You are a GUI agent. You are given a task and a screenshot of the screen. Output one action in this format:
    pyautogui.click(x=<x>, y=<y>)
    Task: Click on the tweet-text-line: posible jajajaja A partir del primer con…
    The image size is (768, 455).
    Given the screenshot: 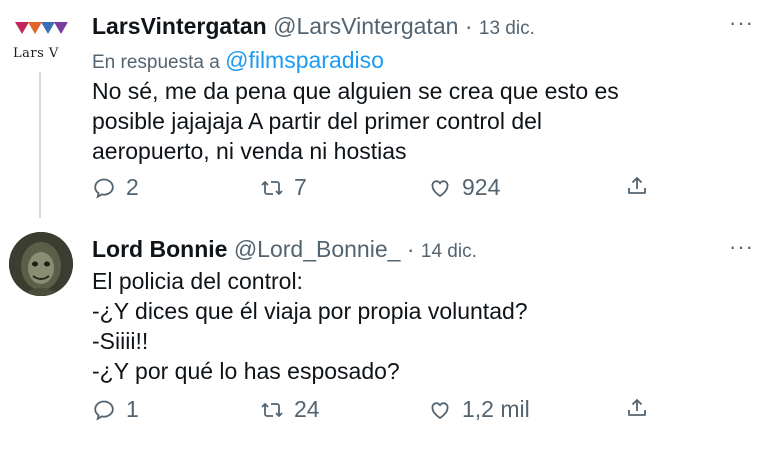 What is the action you would take?
    pyautogui.click(x=317, y=121)
    